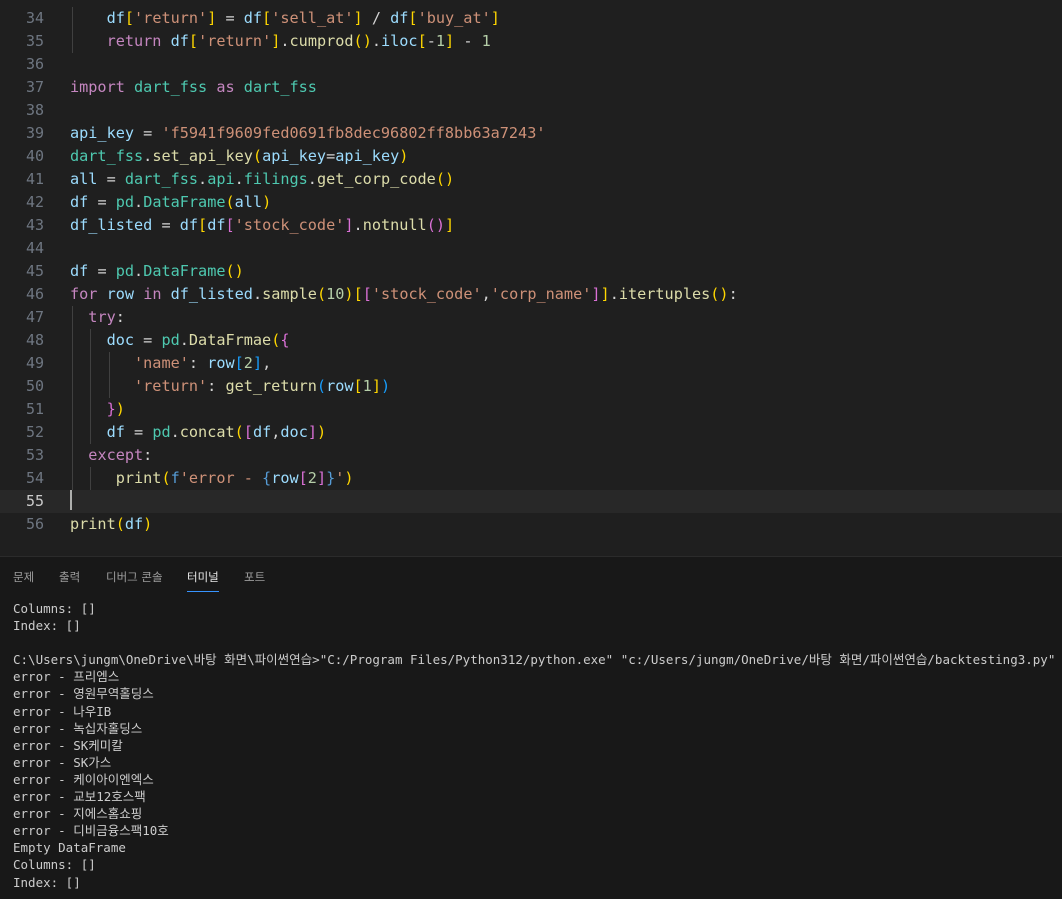 The image size is (1062, 899). Describe the element at coordinates (83, 694) in the screenshot. I see `terminal-line: error - 영원무역홀딩스` at that location.